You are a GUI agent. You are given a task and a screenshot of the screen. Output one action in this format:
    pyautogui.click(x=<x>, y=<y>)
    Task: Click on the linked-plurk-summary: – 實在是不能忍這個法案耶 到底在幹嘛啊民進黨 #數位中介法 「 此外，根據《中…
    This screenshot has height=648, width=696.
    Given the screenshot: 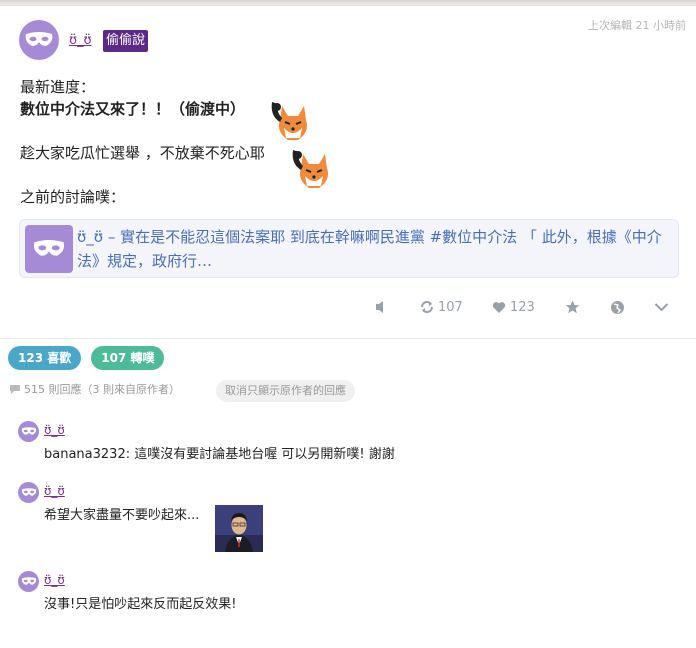 What is the action you would take?
    pyautogui.click(x=369, y=249)
    